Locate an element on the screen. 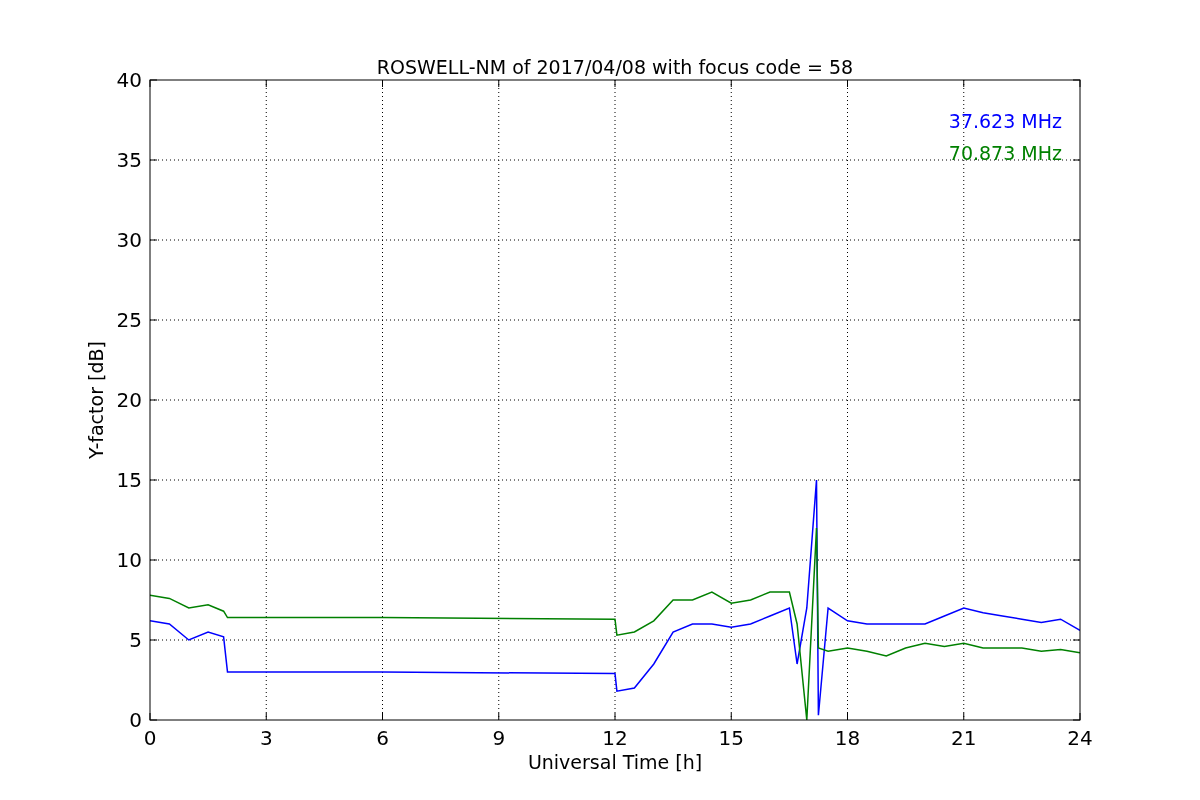  x-tick-label: 6 is located at coordinates (382, 738).